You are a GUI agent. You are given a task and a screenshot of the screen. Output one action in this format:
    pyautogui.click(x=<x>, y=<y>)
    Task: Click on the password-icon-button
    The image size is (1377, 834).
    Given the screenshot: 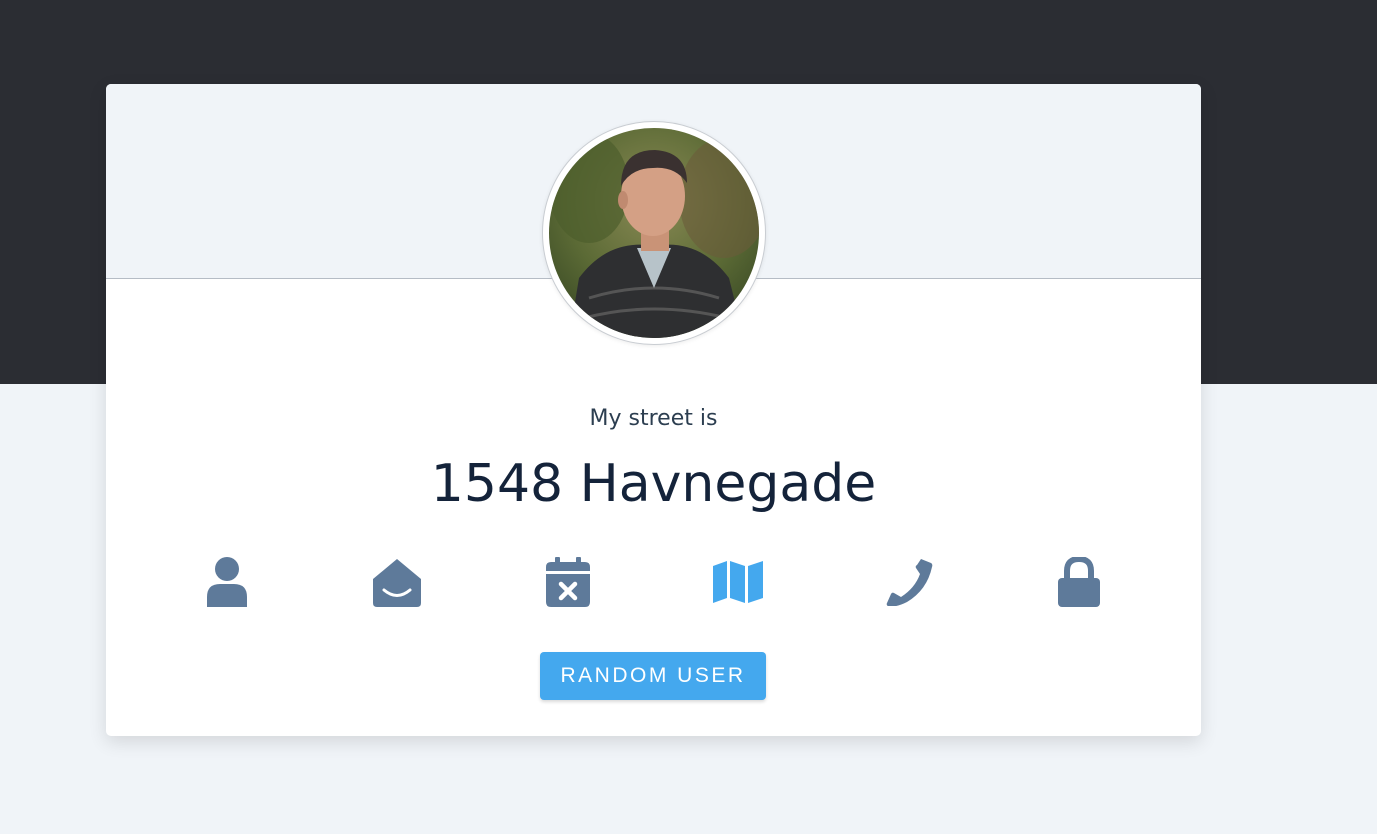 What is the action you would take?
    pyautogui.click(x=1079, y=582)
    